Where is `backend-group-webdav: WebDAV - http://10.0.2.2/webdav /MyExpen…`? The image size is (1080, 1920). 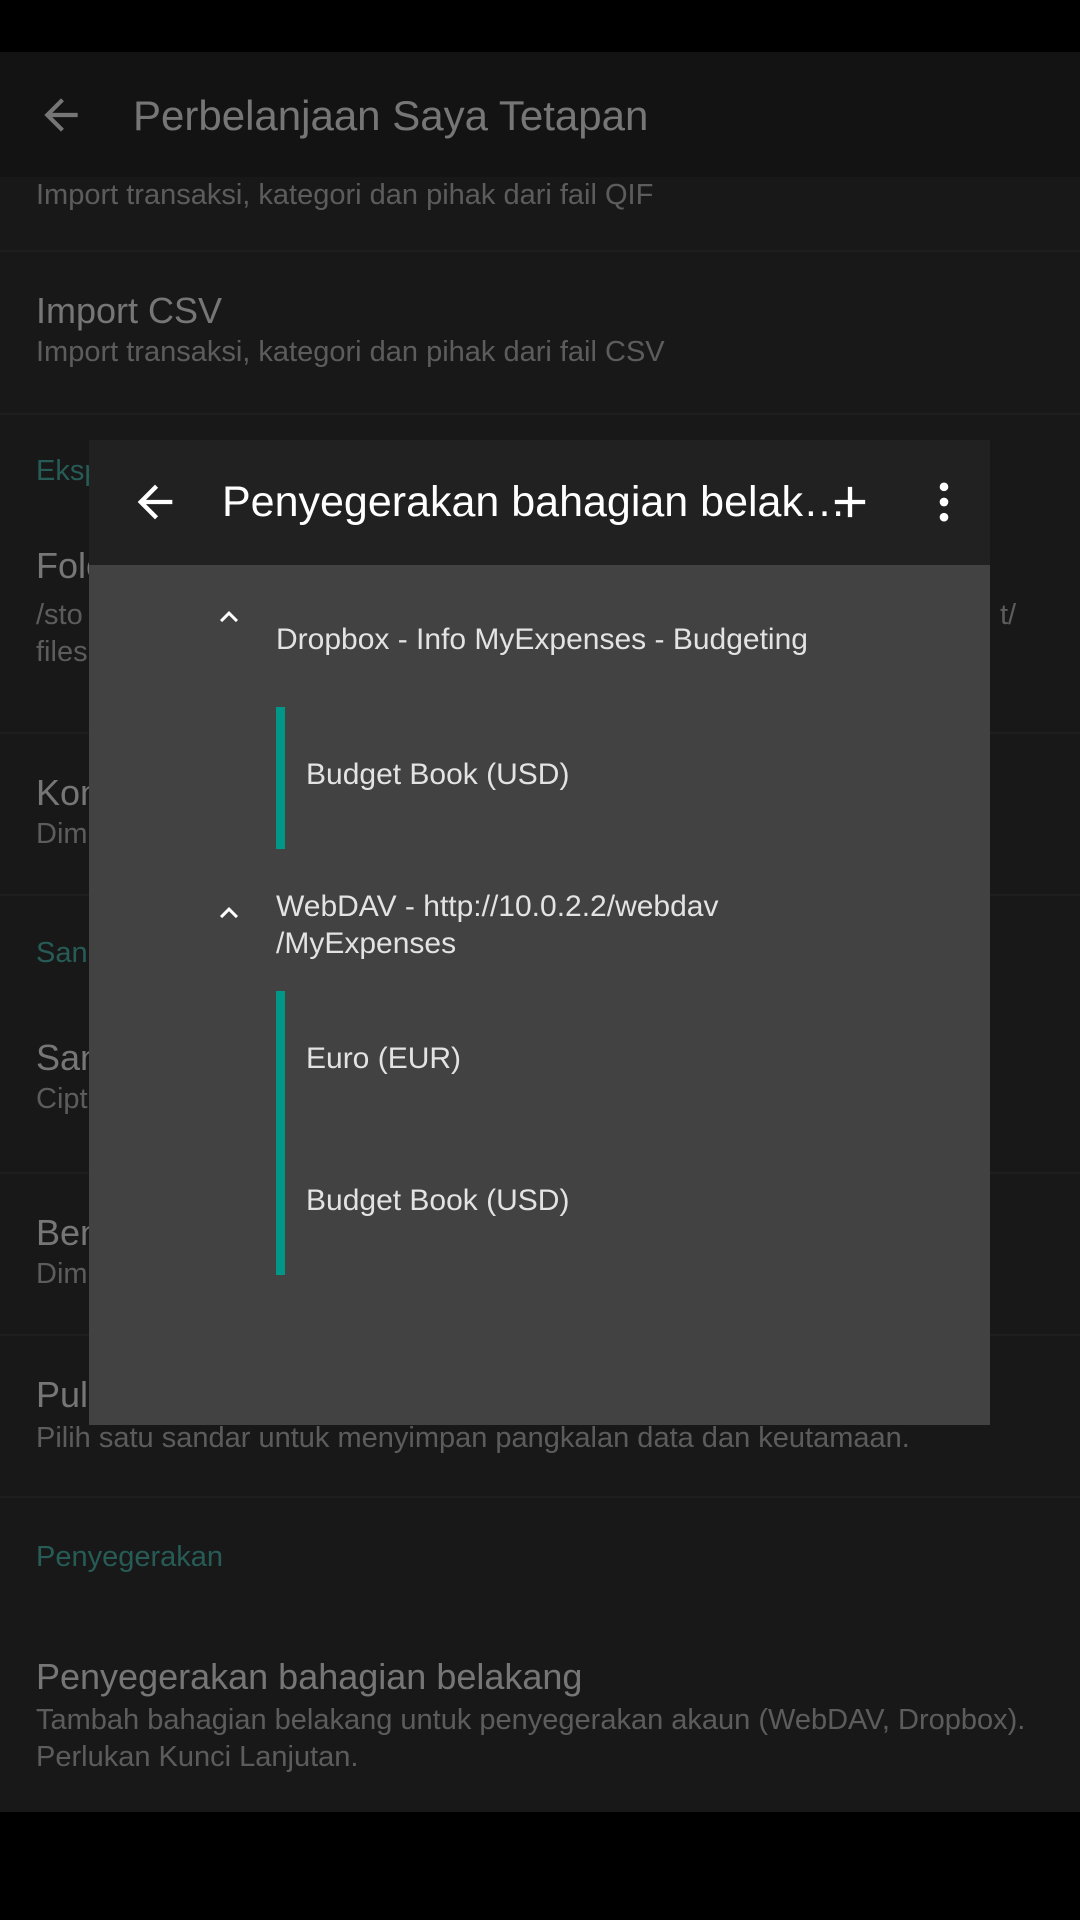
backend-group-webdav: WebDAV - http://10.0.2.2/webdav /MyExpen… is located at coordinates (539, 935).